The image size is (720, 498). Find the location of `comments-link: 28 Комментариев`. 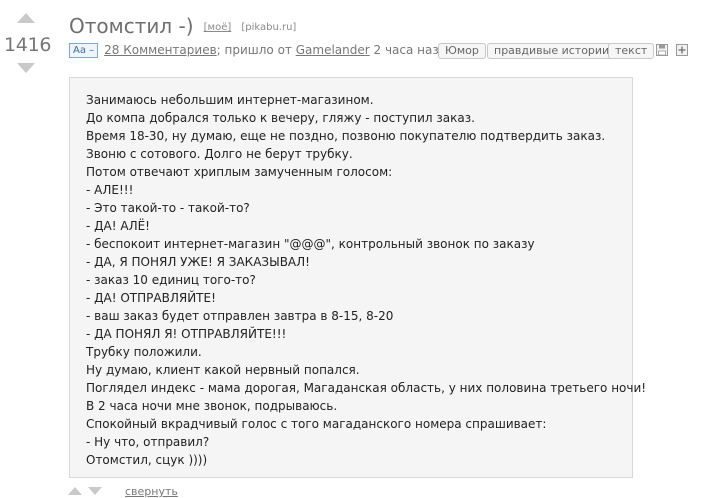

comments-link: 28 Комментариев is located at coordinates (160, 50).